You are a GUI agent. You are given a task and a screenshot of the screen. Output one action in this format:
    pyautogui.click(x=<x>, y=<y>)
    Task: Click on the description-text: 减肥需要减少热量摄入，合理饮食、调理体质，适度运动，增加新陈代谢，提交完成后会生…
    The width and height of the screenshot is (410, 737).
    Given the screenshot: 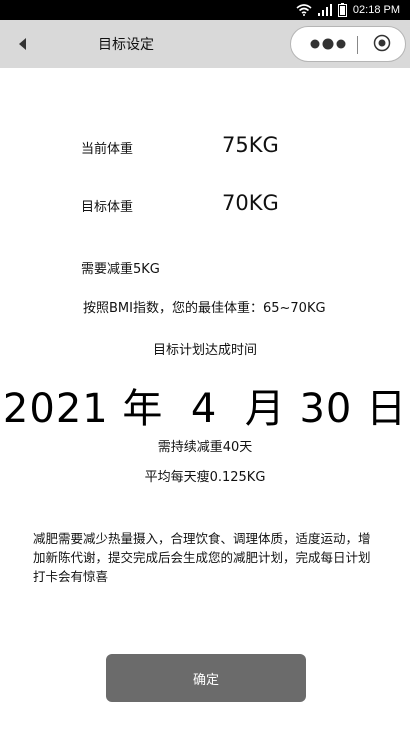 What is the action you would take?
    pyautogui.click(x=202, y=557)
    